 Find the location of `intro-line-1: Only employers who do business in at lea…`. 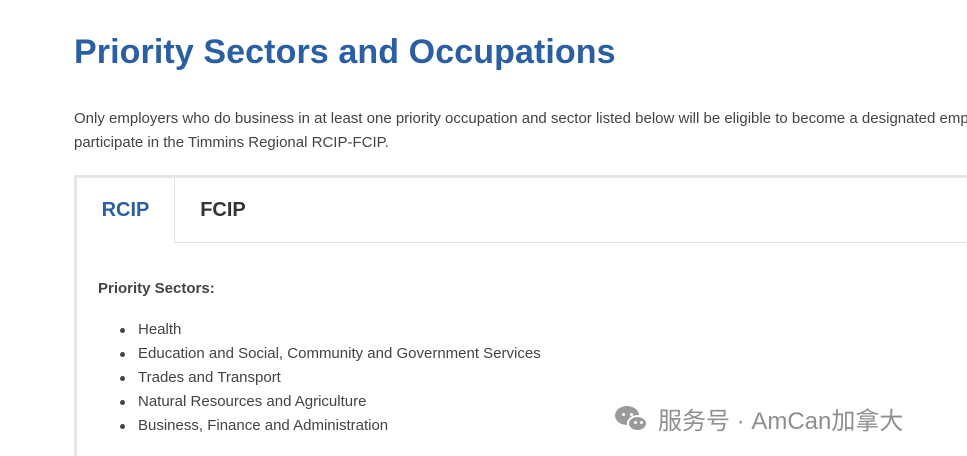

intro-line-1: Only employers who do business in at lea… is located at coordinates (520, 118).